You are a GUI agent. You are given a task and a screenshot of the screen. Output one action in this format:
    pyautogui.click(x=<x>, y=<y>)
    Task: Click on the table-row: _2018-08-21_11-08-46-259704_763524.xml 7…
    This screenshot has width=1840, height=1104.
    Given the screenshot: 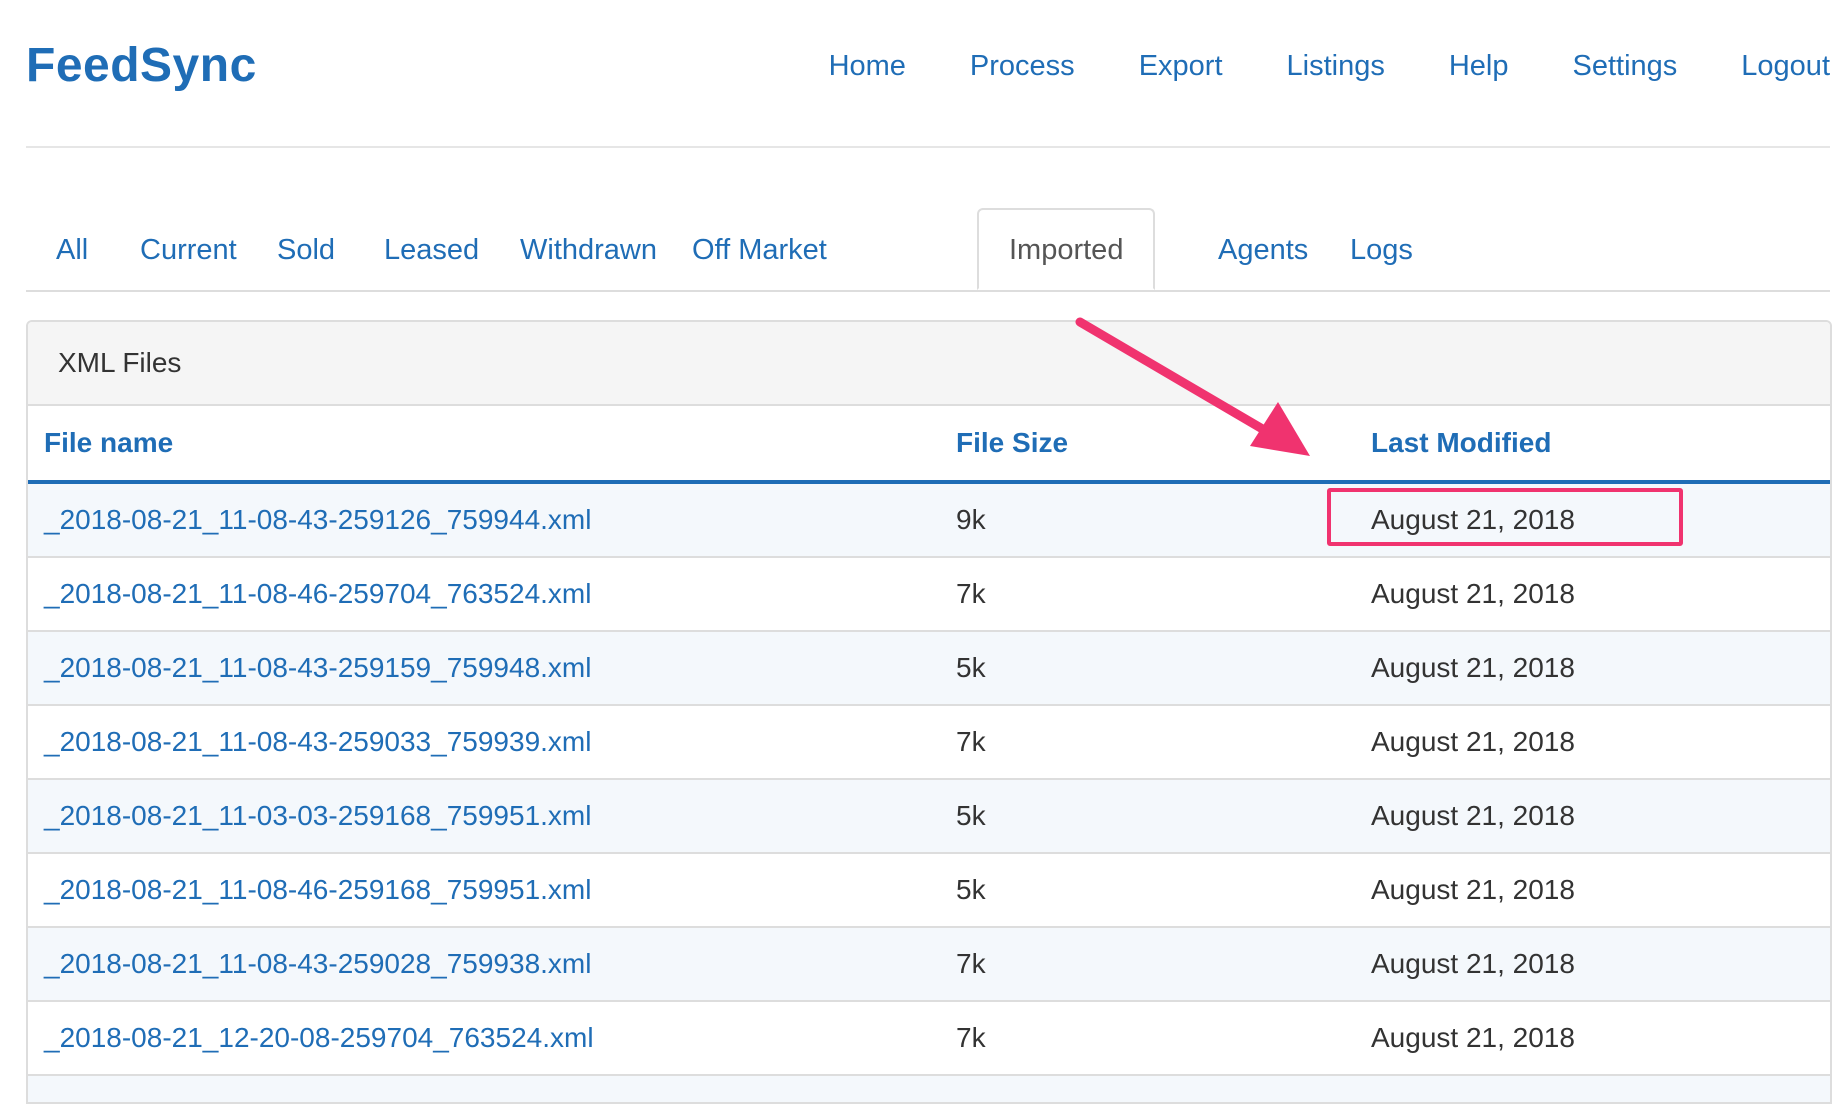 What is the action you would take?
    pyautogui.click(x=929, y=594)
    